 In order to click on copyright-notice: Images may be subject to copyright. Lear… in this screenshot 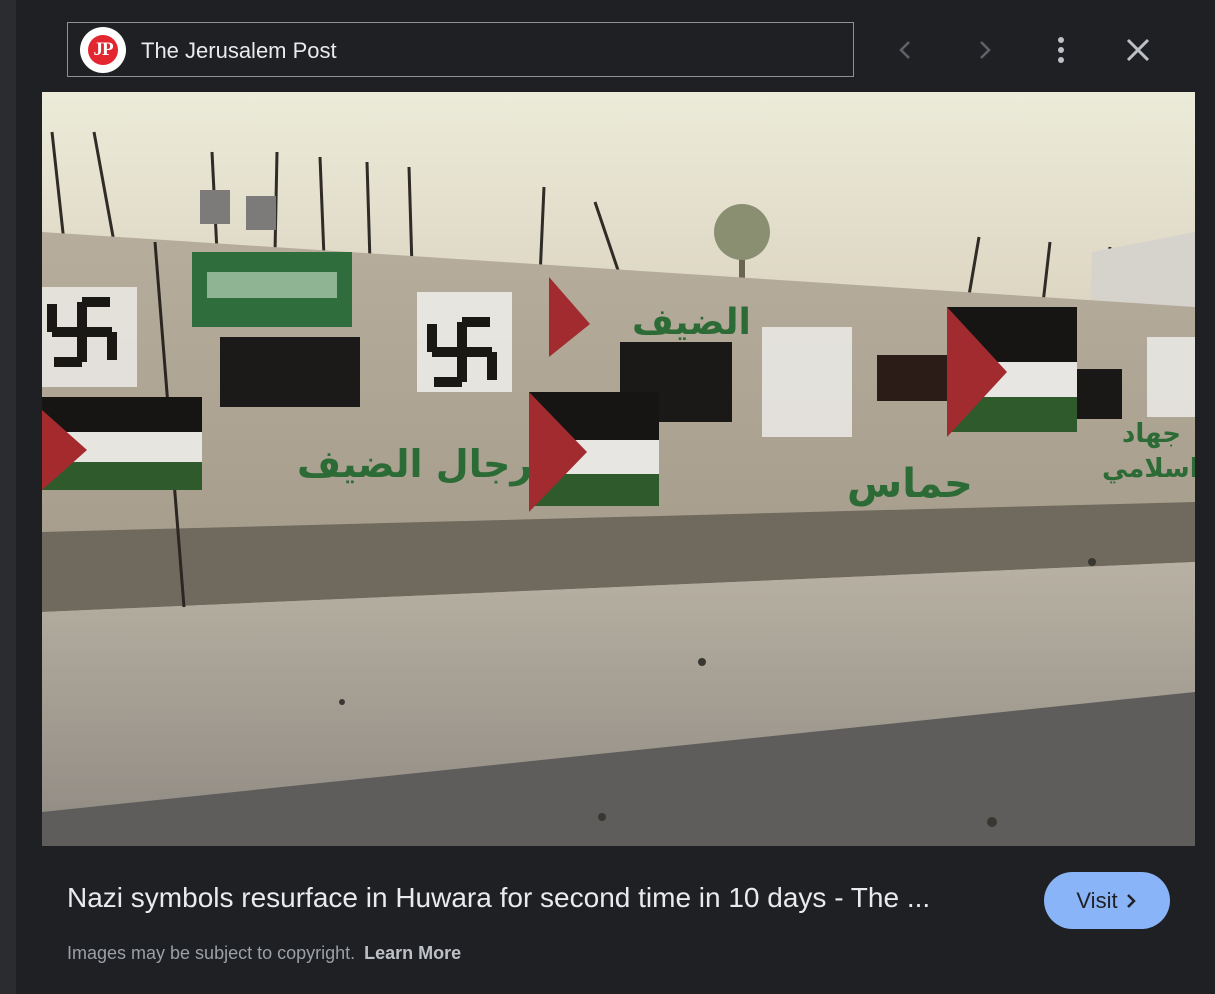, I will do `click(264, 953)`.